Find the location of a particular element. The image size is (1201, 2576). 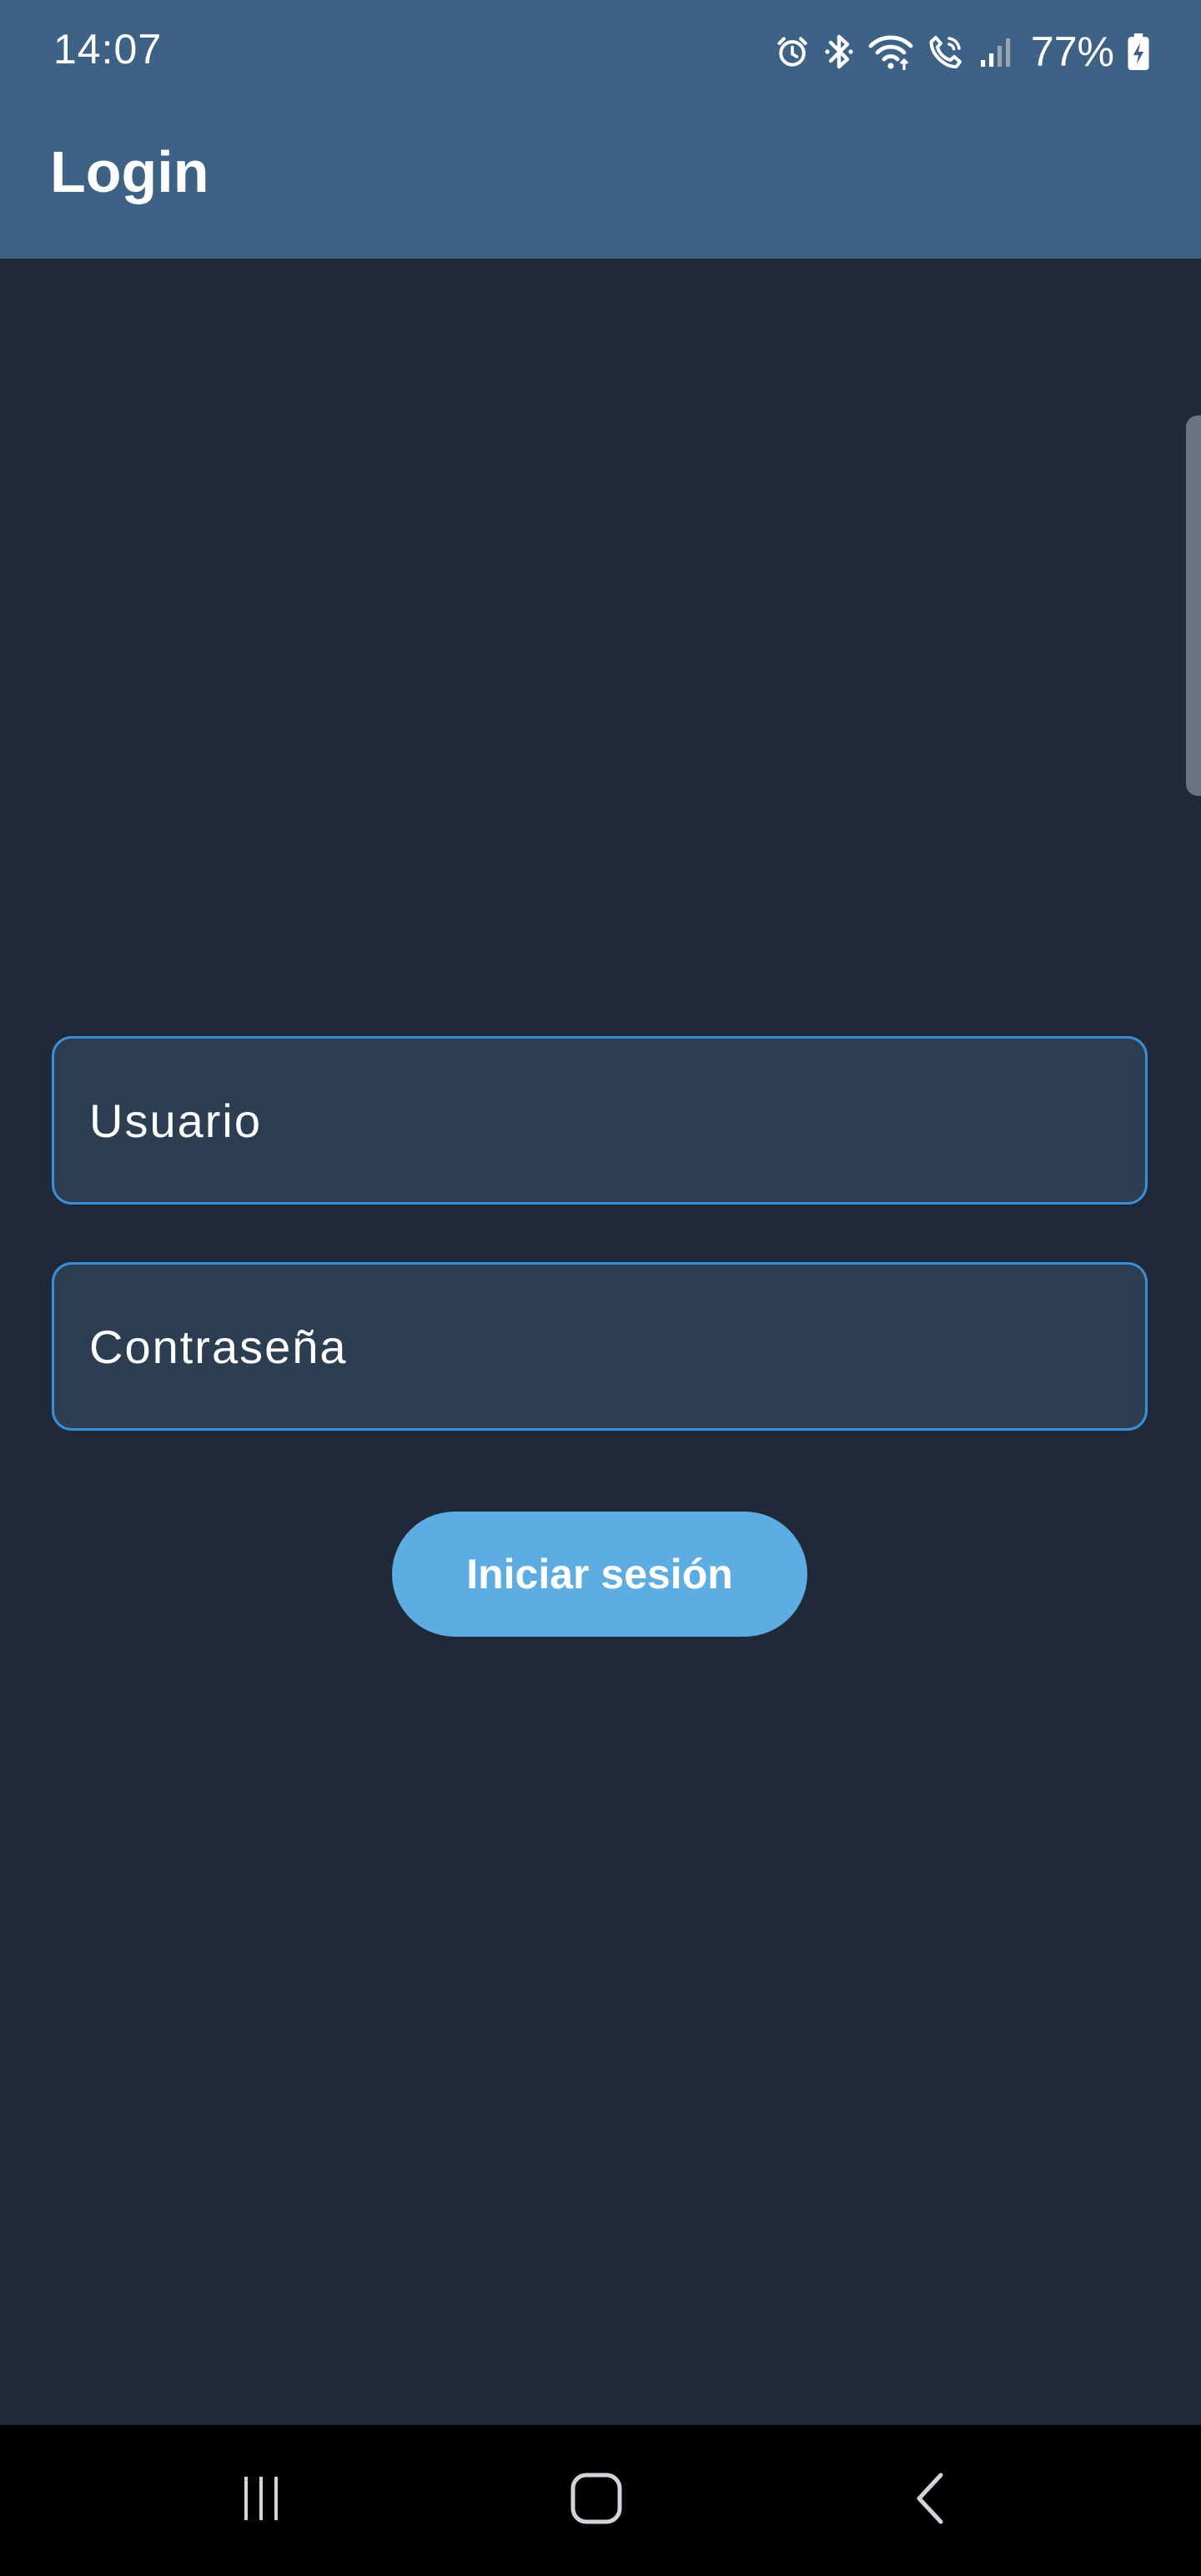

password-field is located at coordinates (600, 1346).